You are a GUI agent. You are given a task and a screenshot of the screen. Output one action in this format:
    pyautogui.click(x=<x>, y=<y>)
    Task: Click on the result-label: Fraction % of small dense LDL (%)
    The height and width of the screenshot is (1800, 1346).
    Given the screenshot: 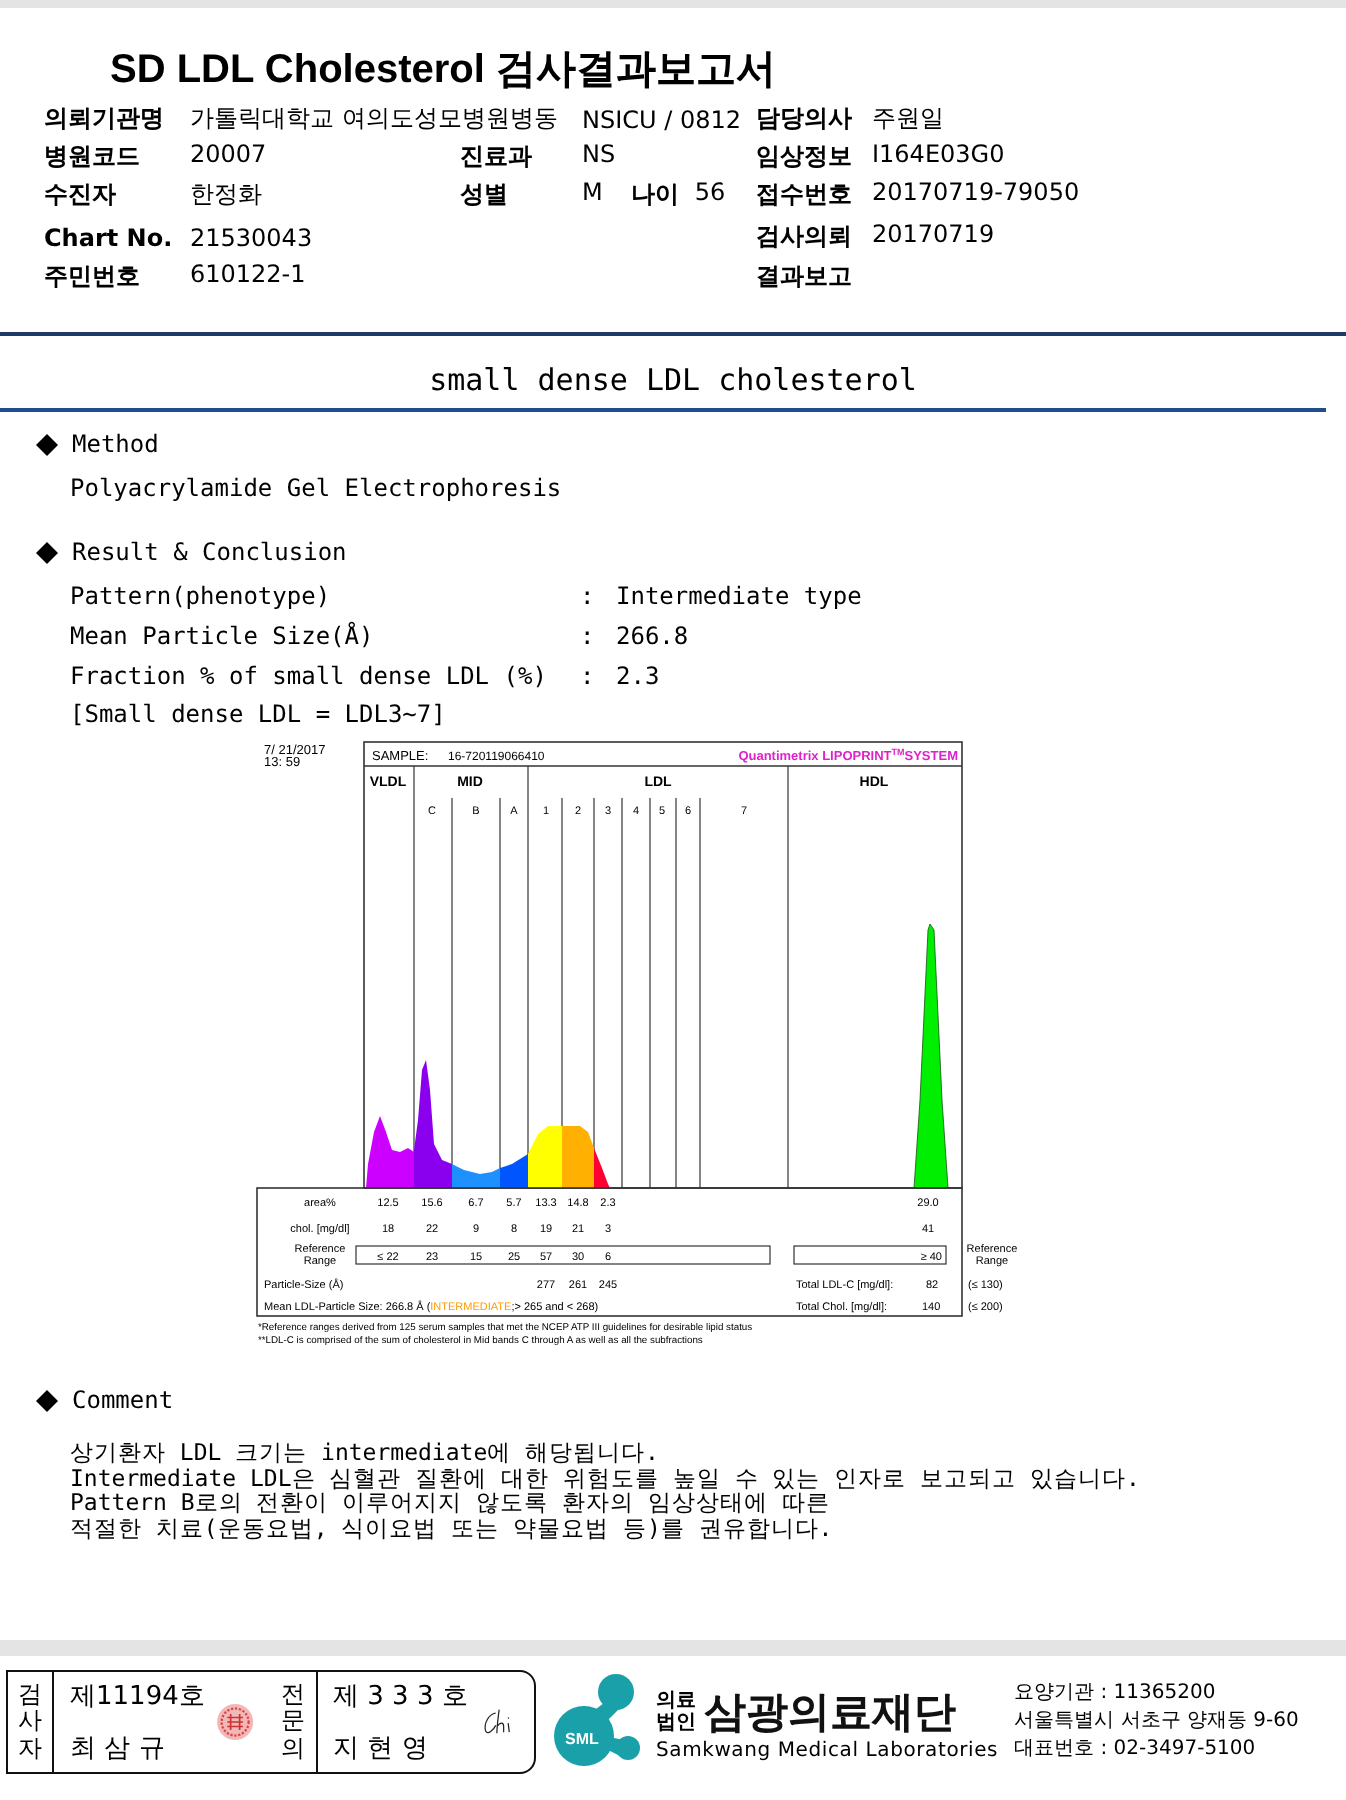 What is the action you would take?
    pyautogui.click(x=309, y=676)
    